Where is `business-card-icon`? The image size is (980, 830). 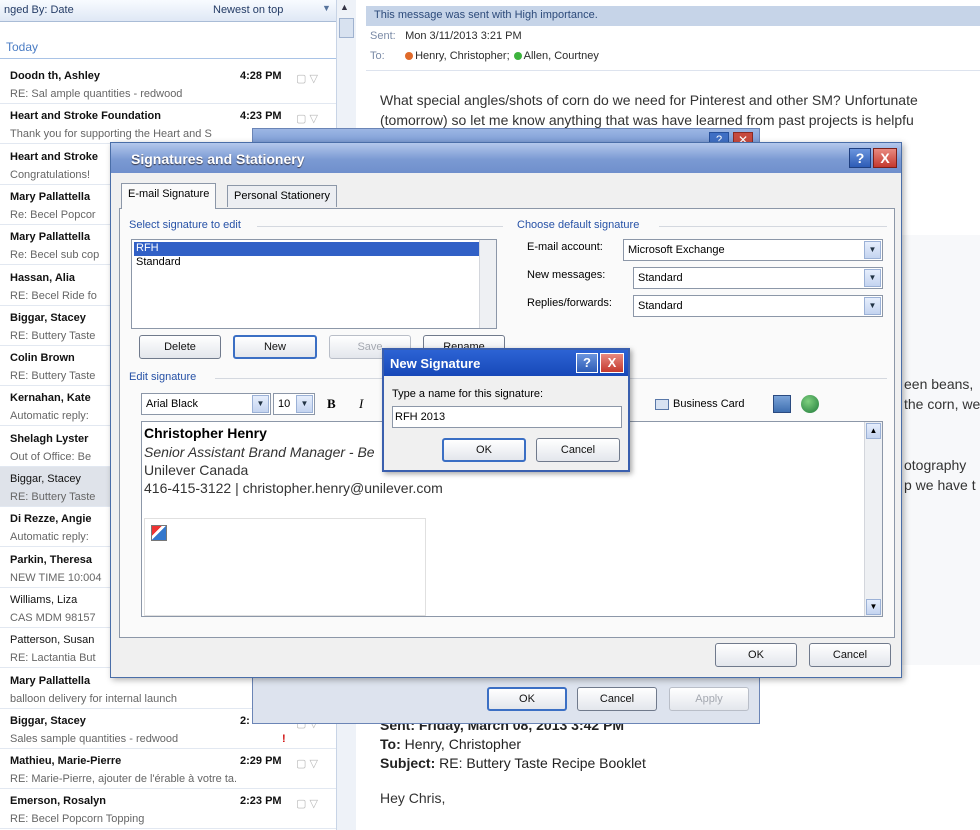 business-card-icon is located at coordinates (662, 404).